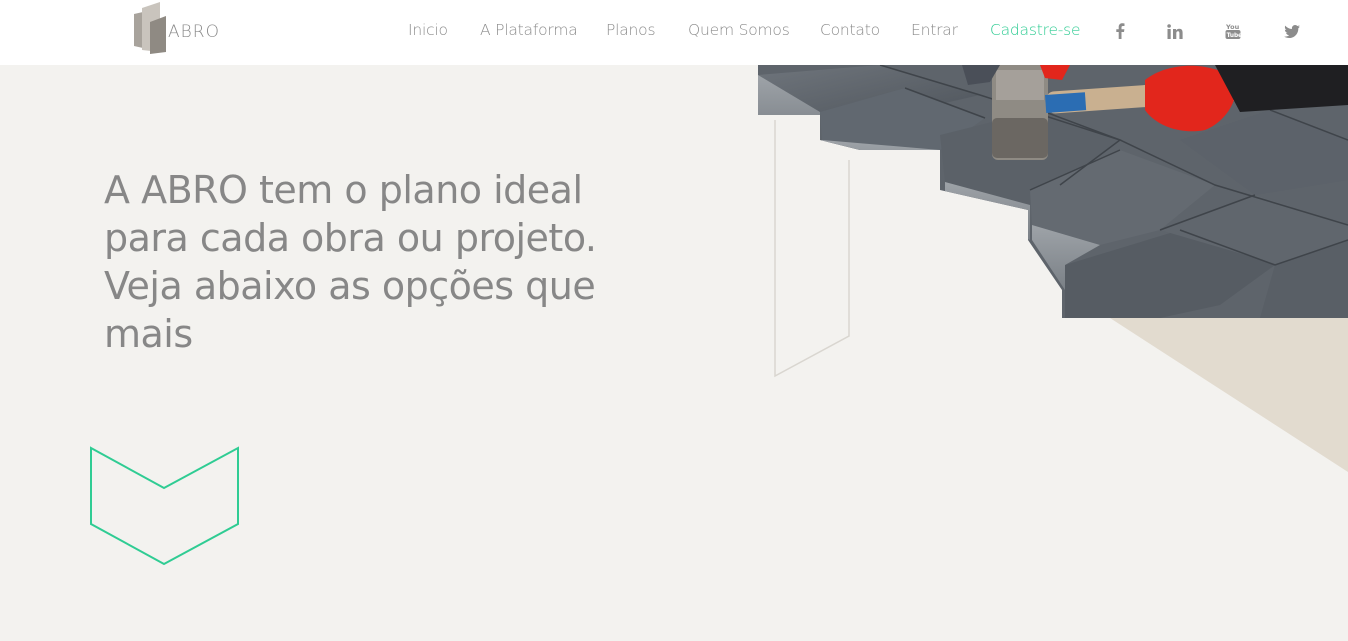 The image size is (1348, 641). Describe the element at coordinates (529, 30) in the screenshot. I see `nav-item-a-plataforma: A Plataforma` at that location.